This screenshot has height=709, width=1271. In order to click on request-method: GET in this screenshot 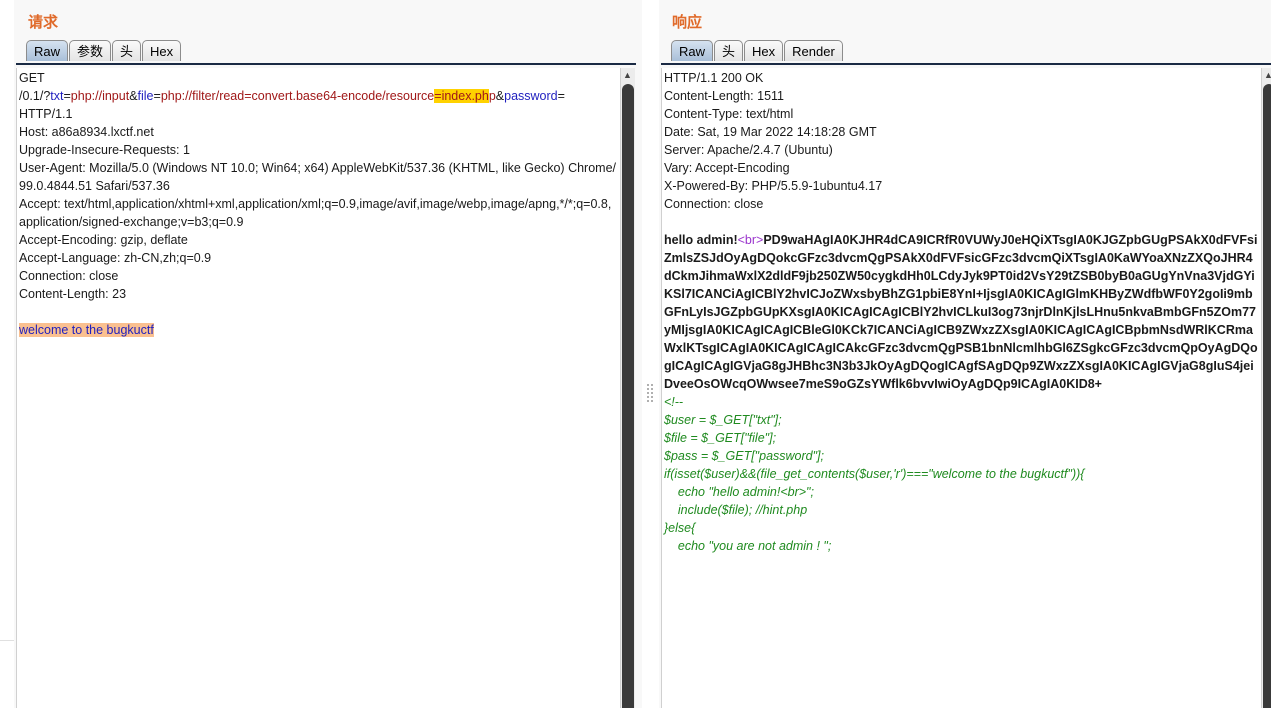, I will do `click(32, 78)`.